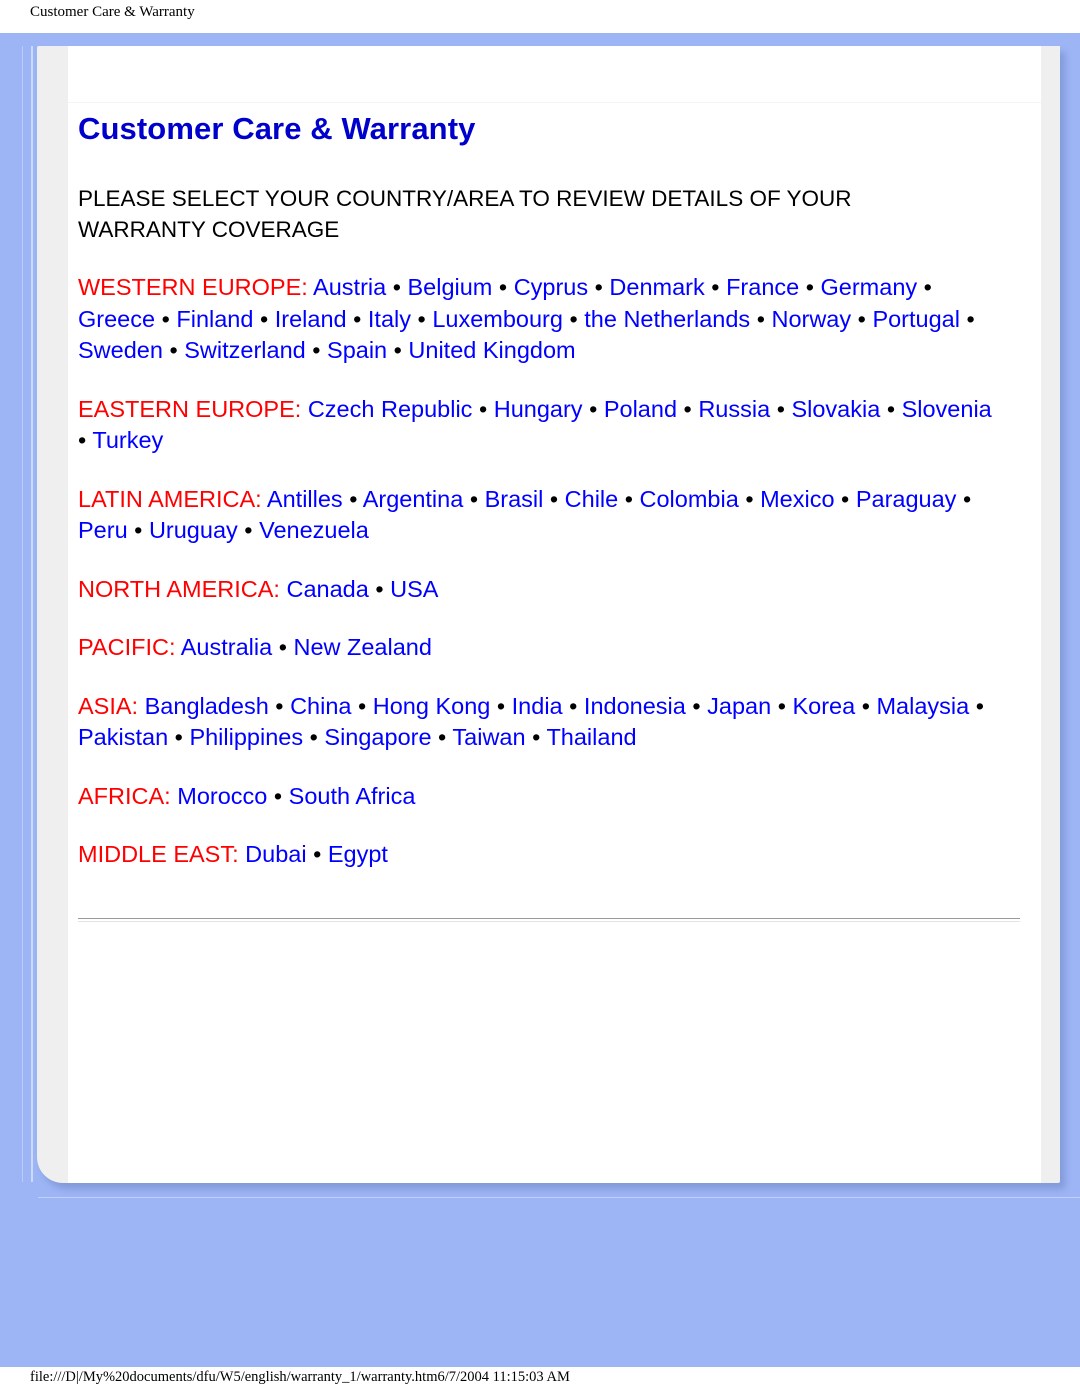  What do you see at coordinates (514, 499) in the screenshot?
I see `country-link: Brasil` at bounding box center [514, 499].